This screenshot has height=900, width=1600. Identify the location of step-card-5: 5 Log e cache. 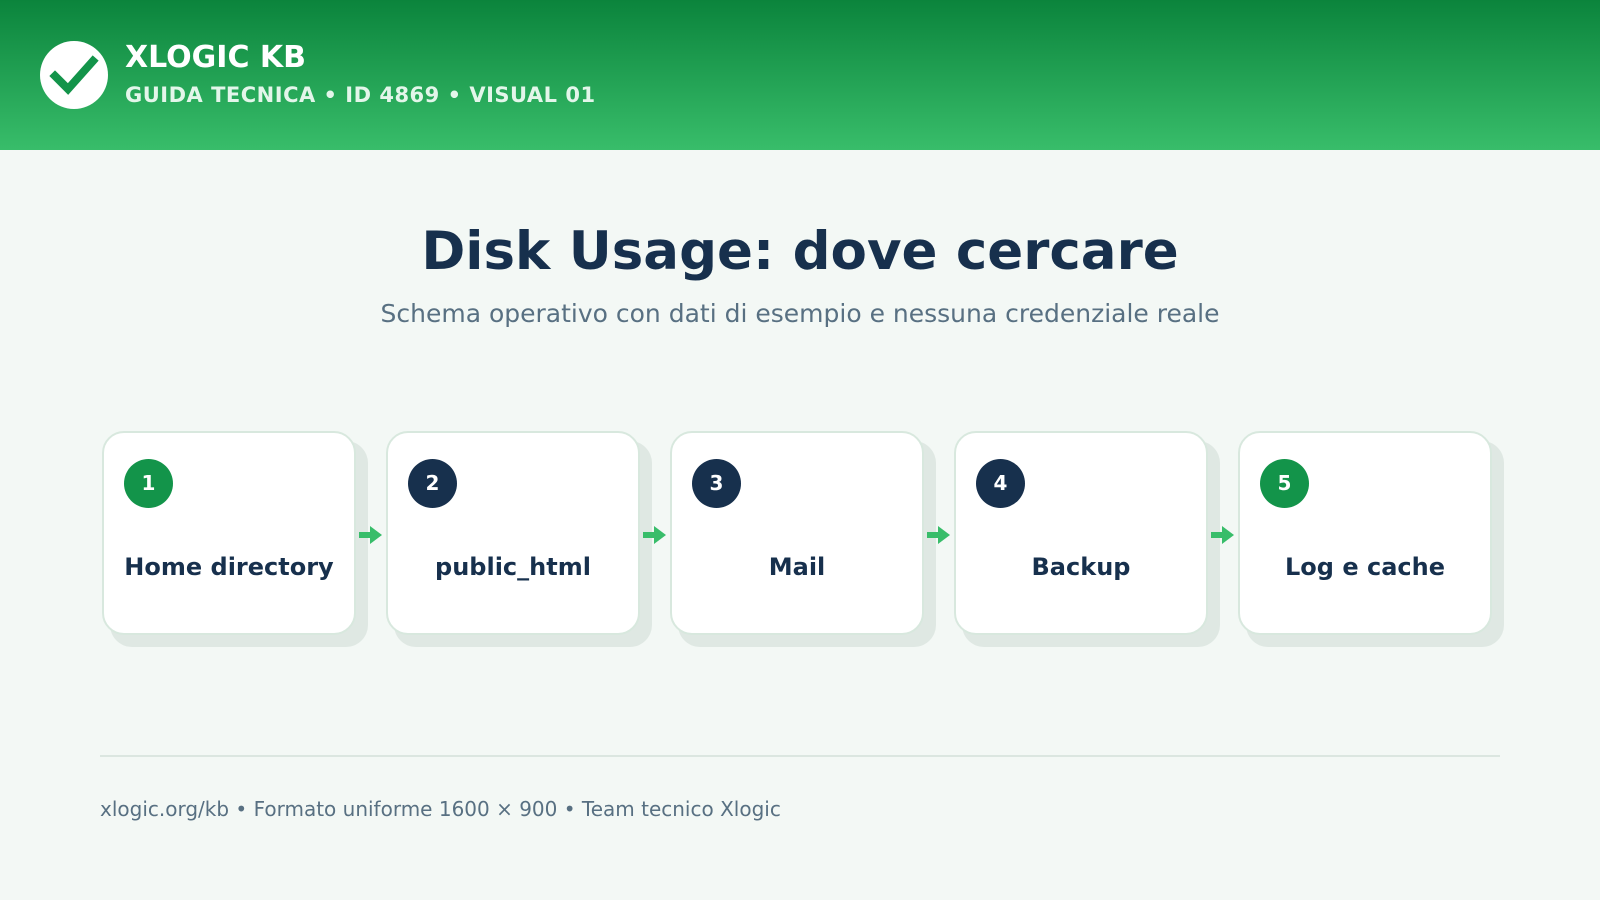
(1365, 533).